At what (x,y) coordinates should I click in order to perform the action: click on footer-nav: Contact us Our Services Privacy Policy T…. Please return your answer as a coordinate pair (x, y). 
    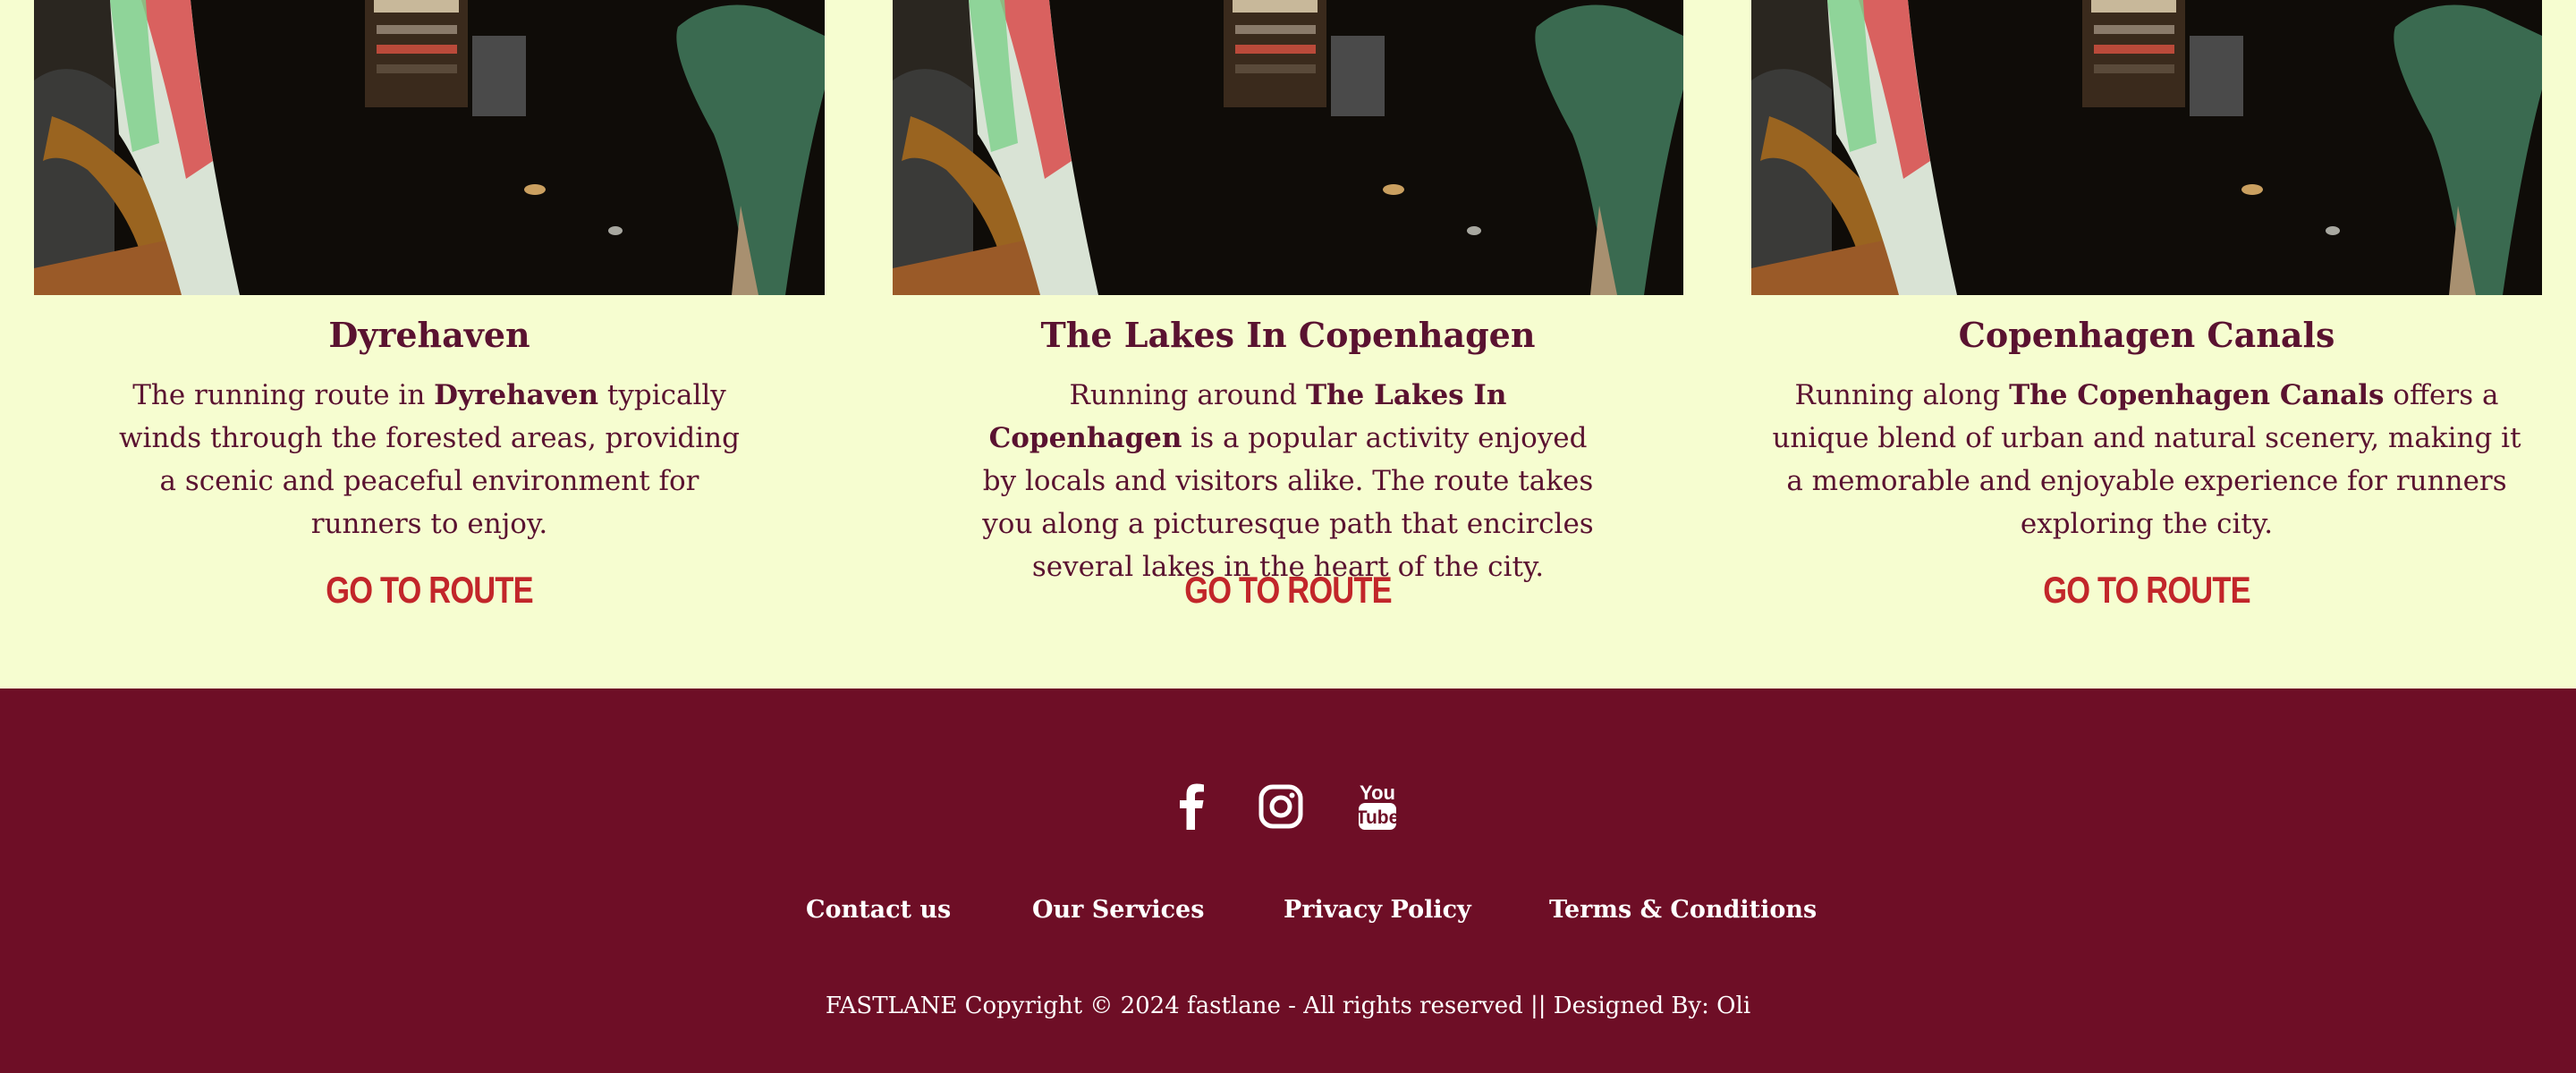
    Looking at the image, I should click on (1288, 914).